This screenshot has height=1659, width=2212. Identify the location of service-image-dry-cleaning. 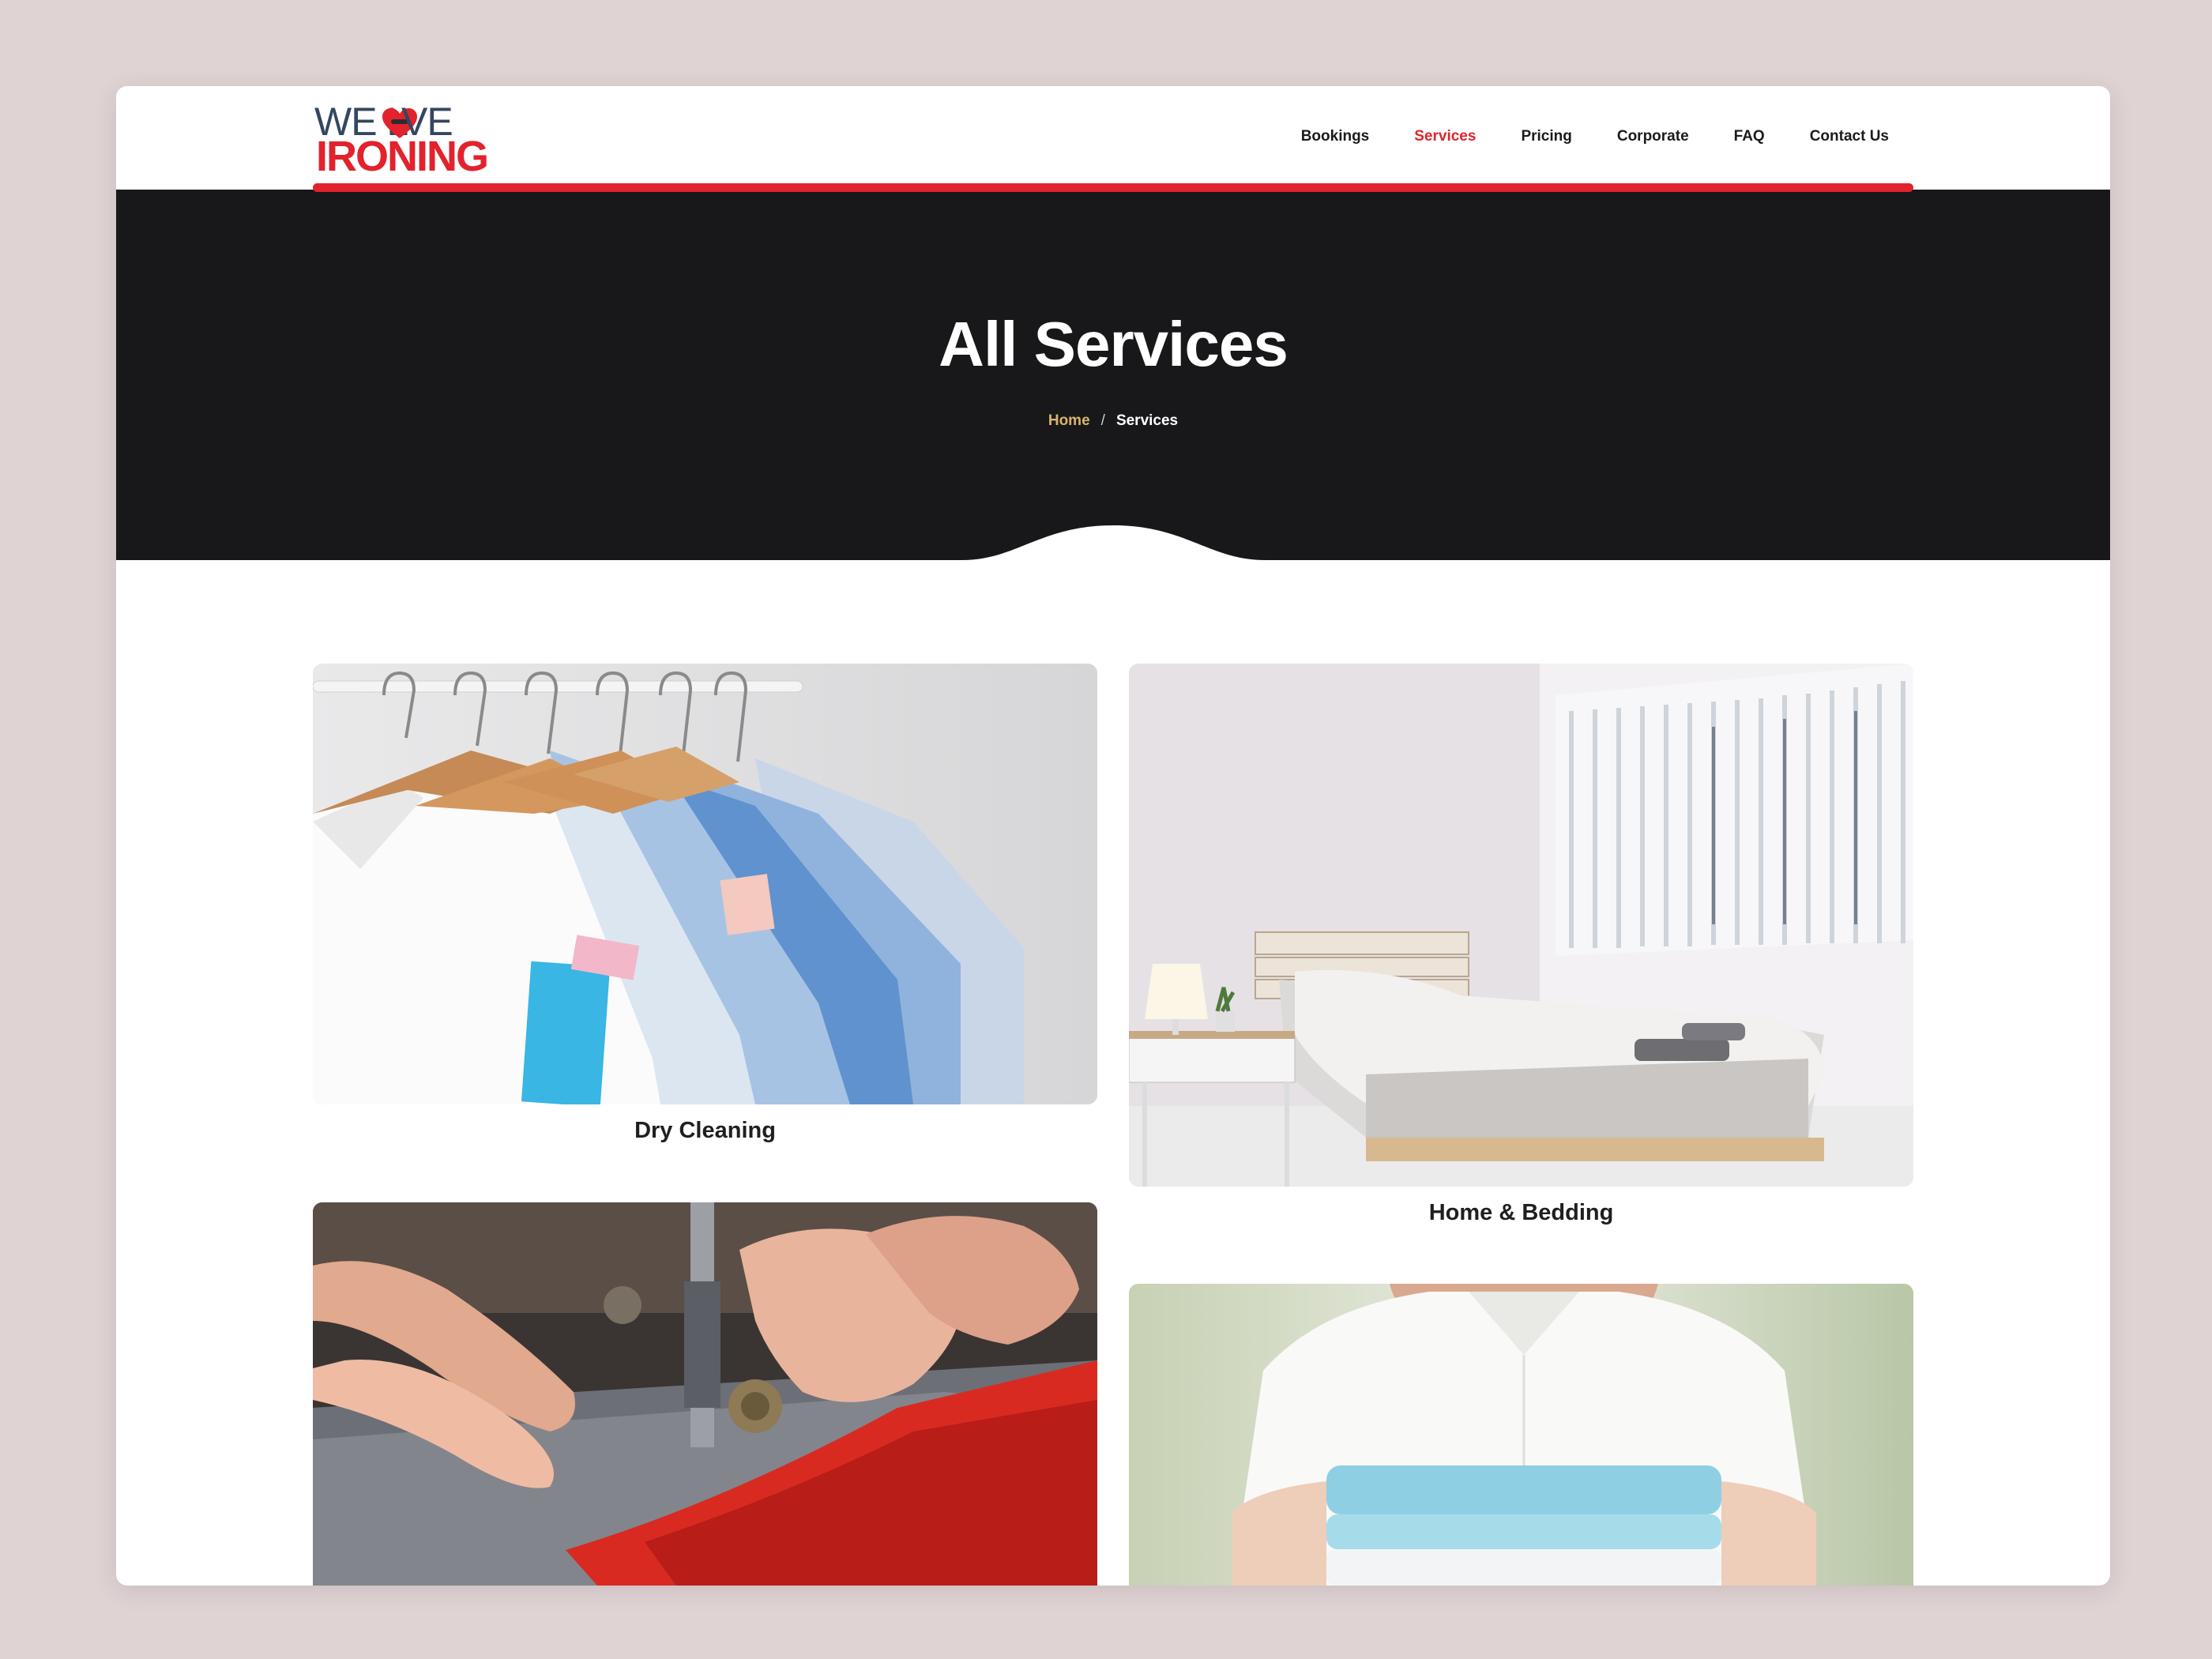
(705, 884).